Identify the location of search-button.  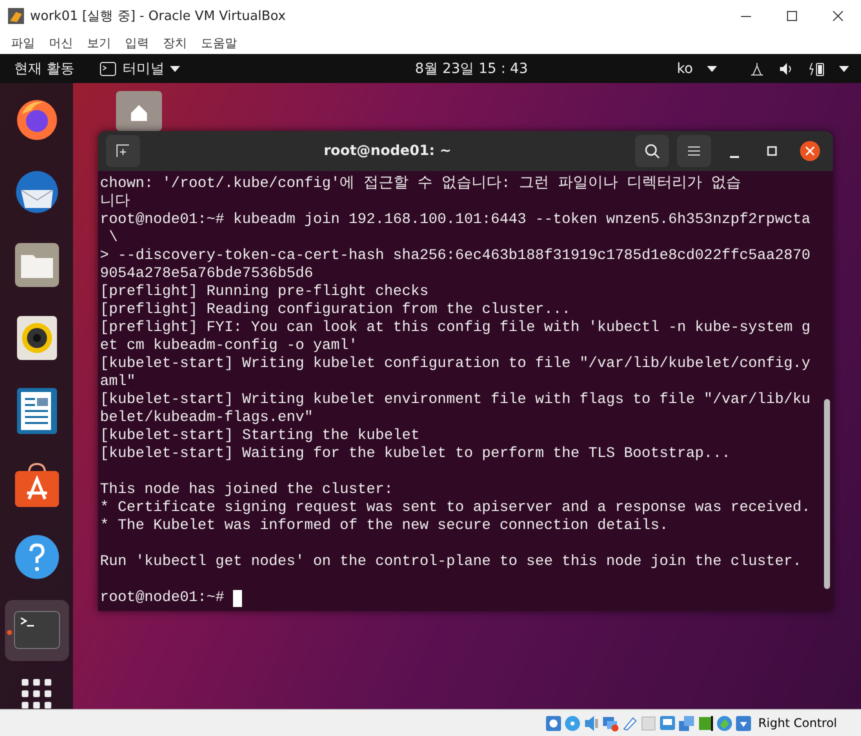
(652, 151).